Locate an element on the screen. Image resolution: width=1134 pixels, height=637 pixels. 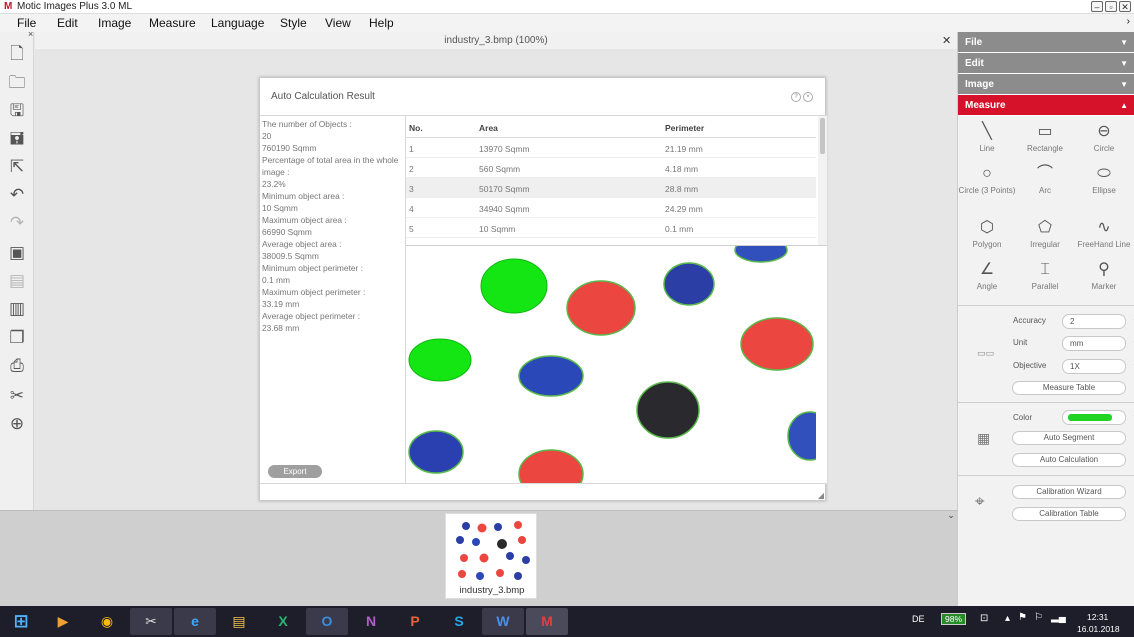
menu-file: File is located at coordinates (26, 23).